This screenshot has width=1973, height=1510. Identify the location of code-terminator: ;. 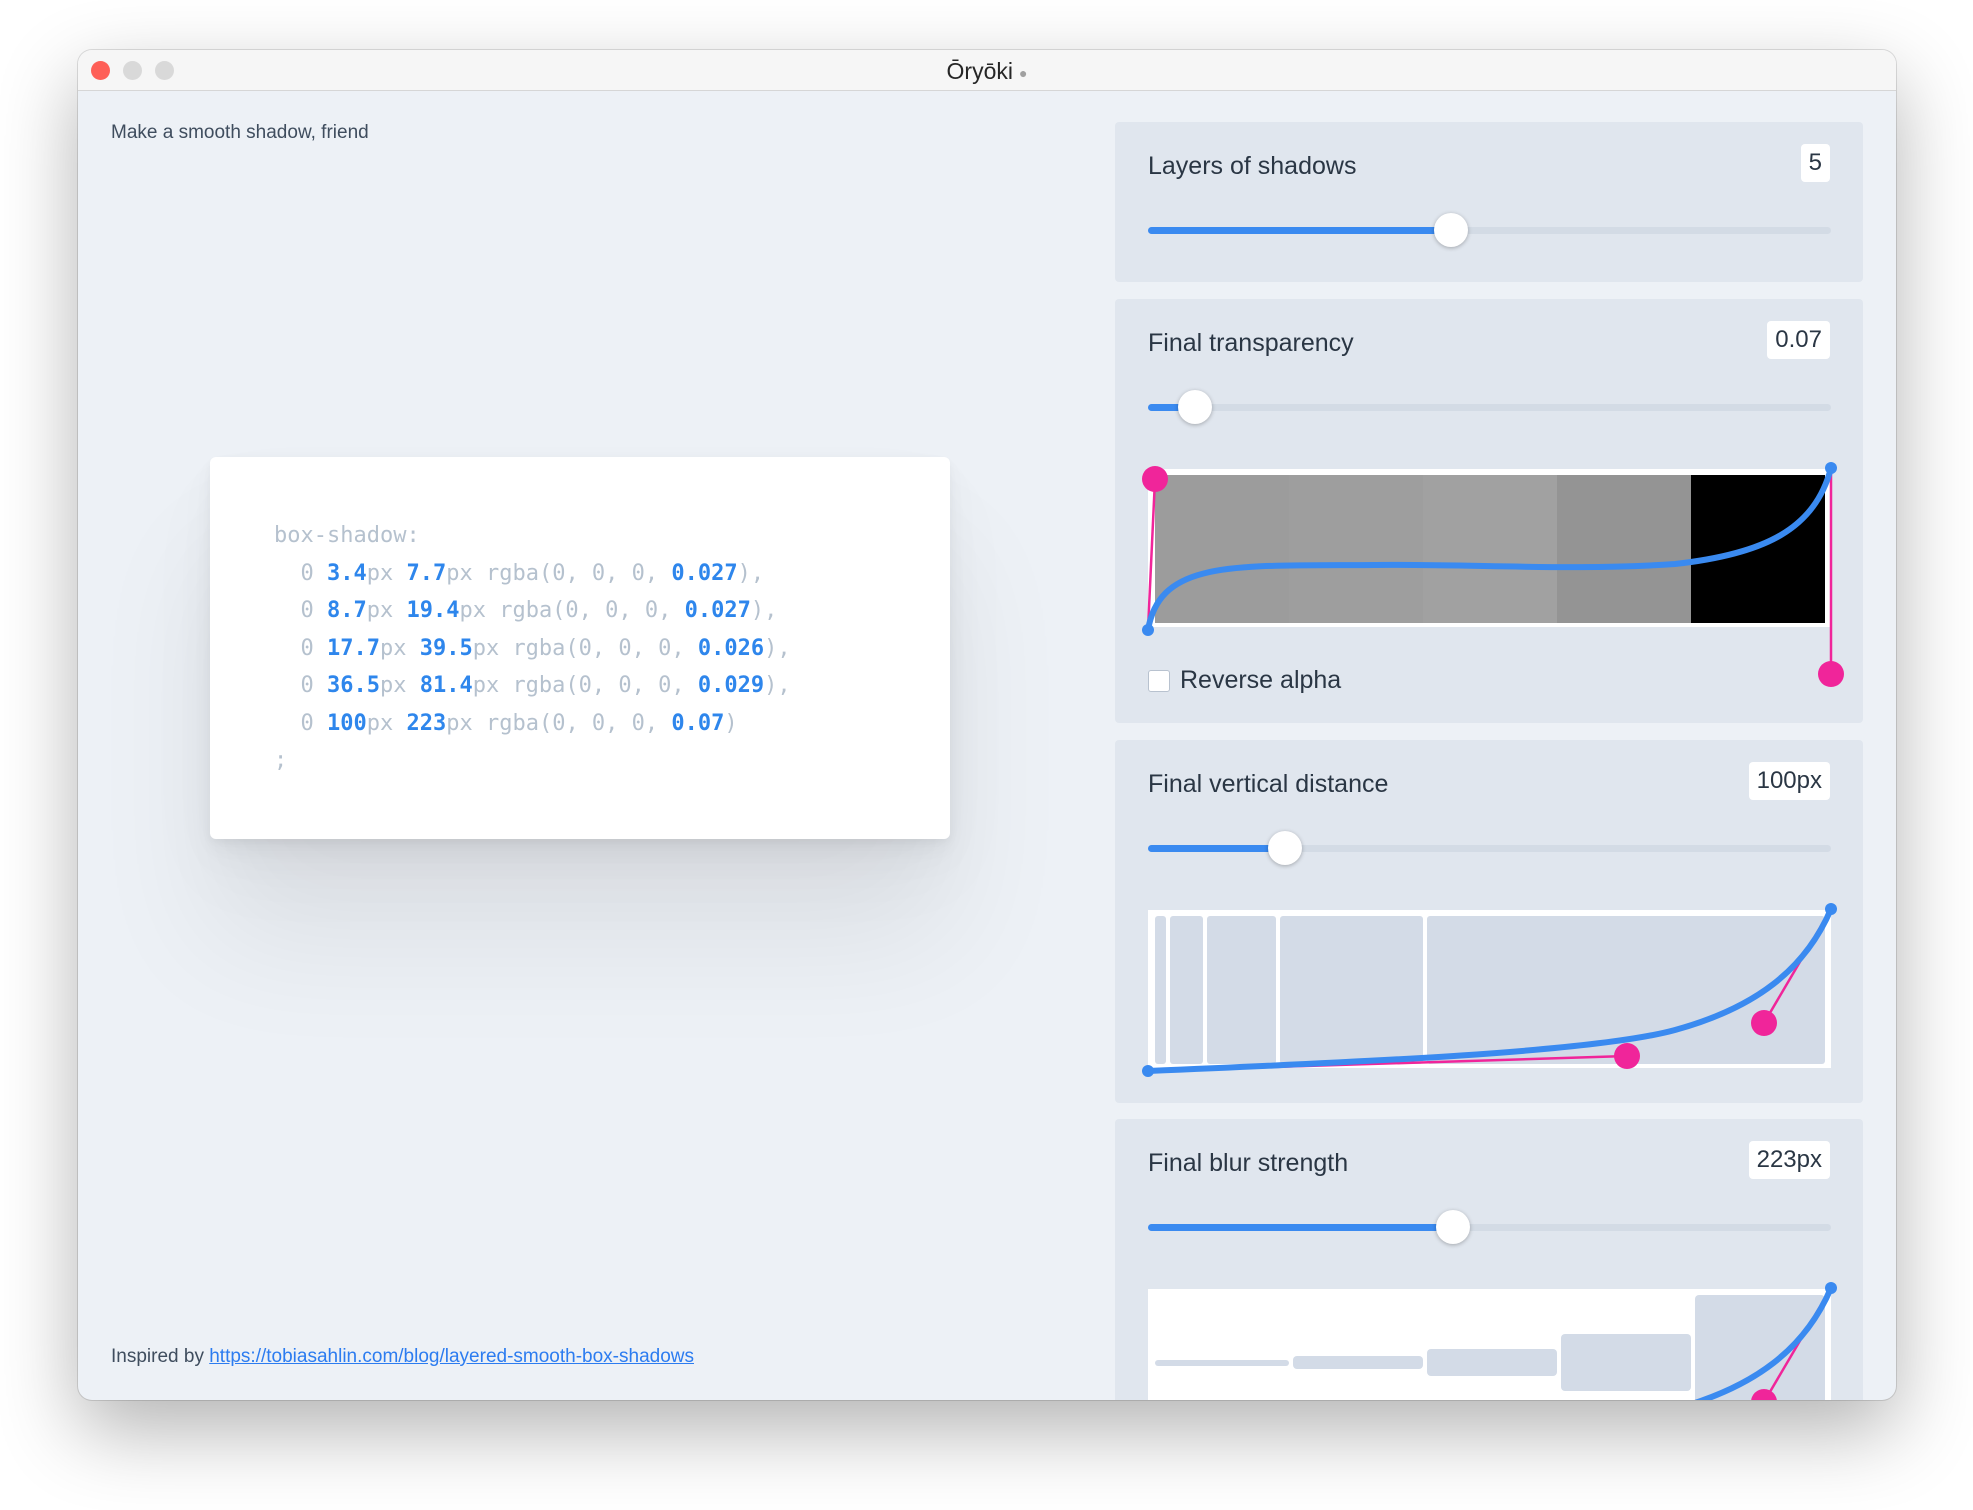
(281, 760).